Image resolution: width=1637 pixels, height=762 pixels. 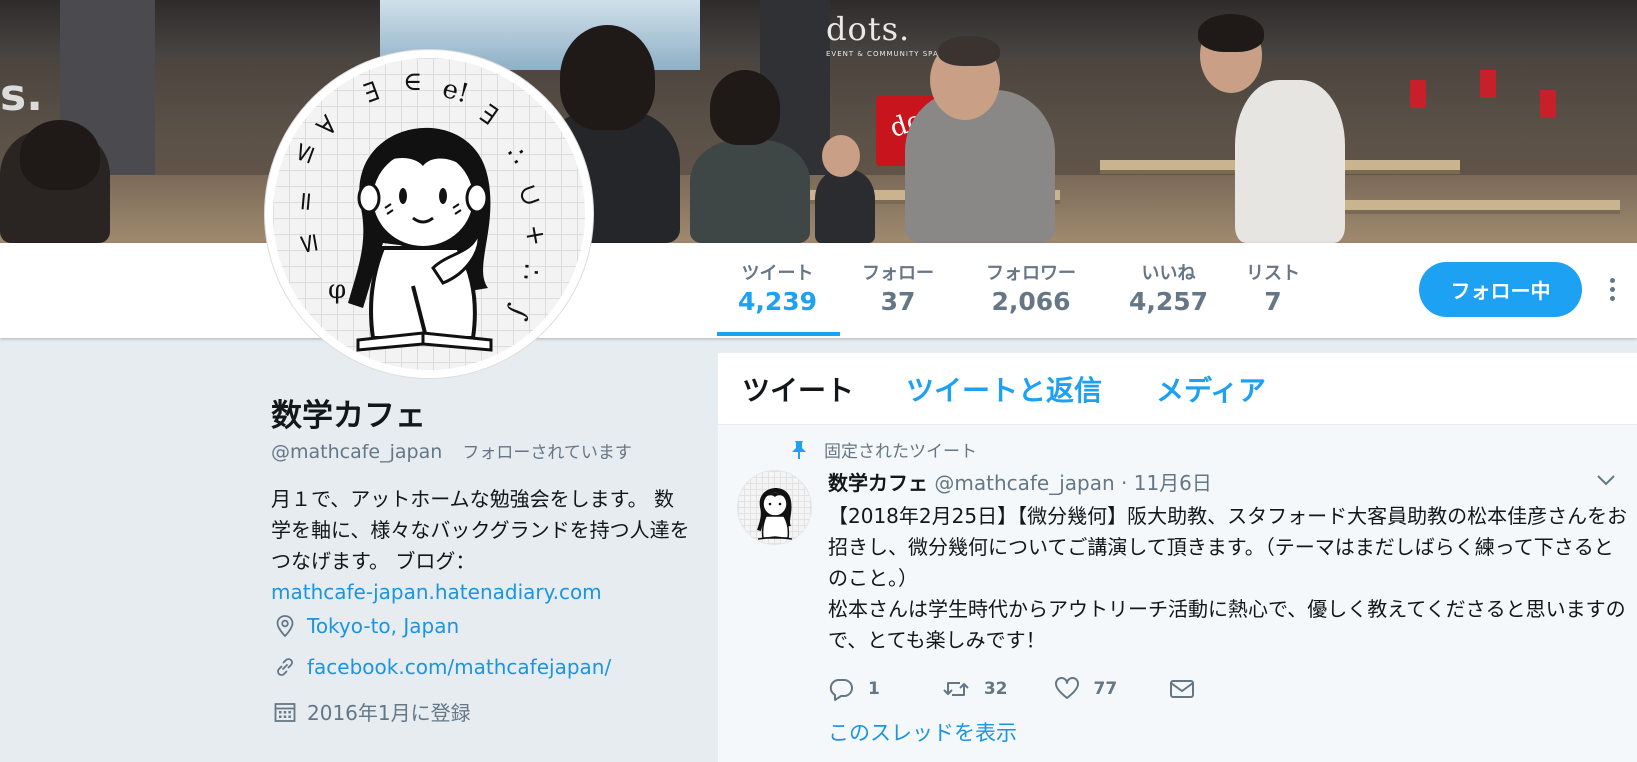 What do you see at coordinates (922, 732) in the screenshot?
I see `show-thread-link: このスレッドを表示` at bounding box center [922, 732].